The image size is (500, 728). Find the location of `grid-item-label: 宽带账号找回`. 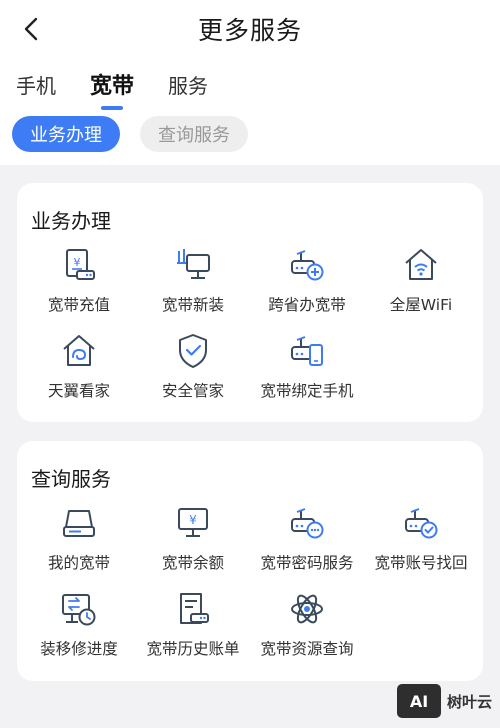

grid-item-label: 宽带账号找回 is located at coordinates (421, 563).